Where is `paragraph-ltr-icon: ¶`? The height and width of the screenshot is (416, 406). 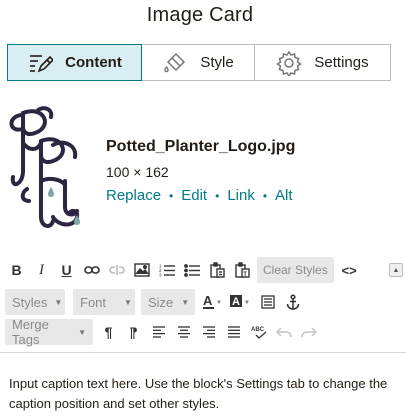
paragraph-ltr-icon: ¶ is located at coordinates (108, 332).